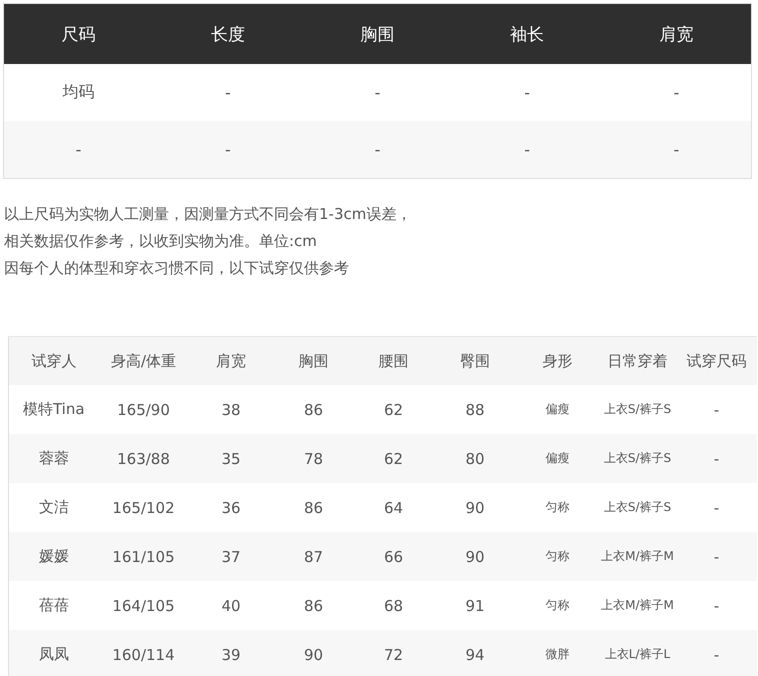 This screenshot has height=676, width=758. Describe the element at coordinates (475, 360) in the screenshot. I see `column-header: 臀围` at that location.